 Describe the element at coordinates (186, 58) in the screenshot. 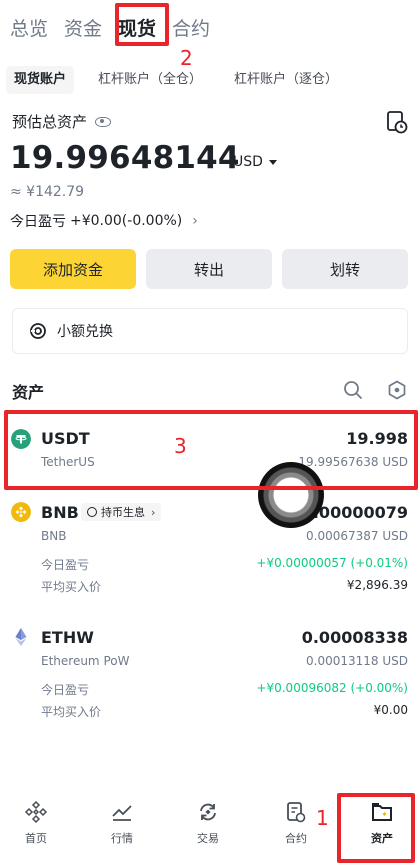

I see `annotation-number-2: 2` at that location.